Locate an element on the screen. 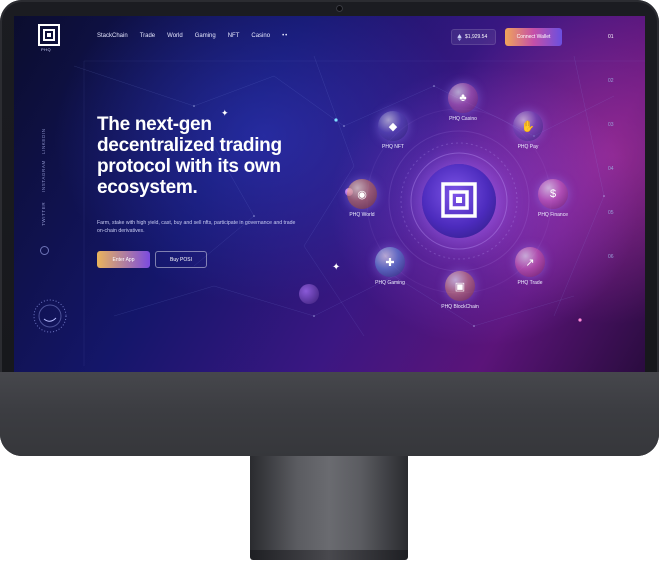 The width and height of the screenshot is (659, 562). finance-icon: $ is located at coordinates (553, 194).